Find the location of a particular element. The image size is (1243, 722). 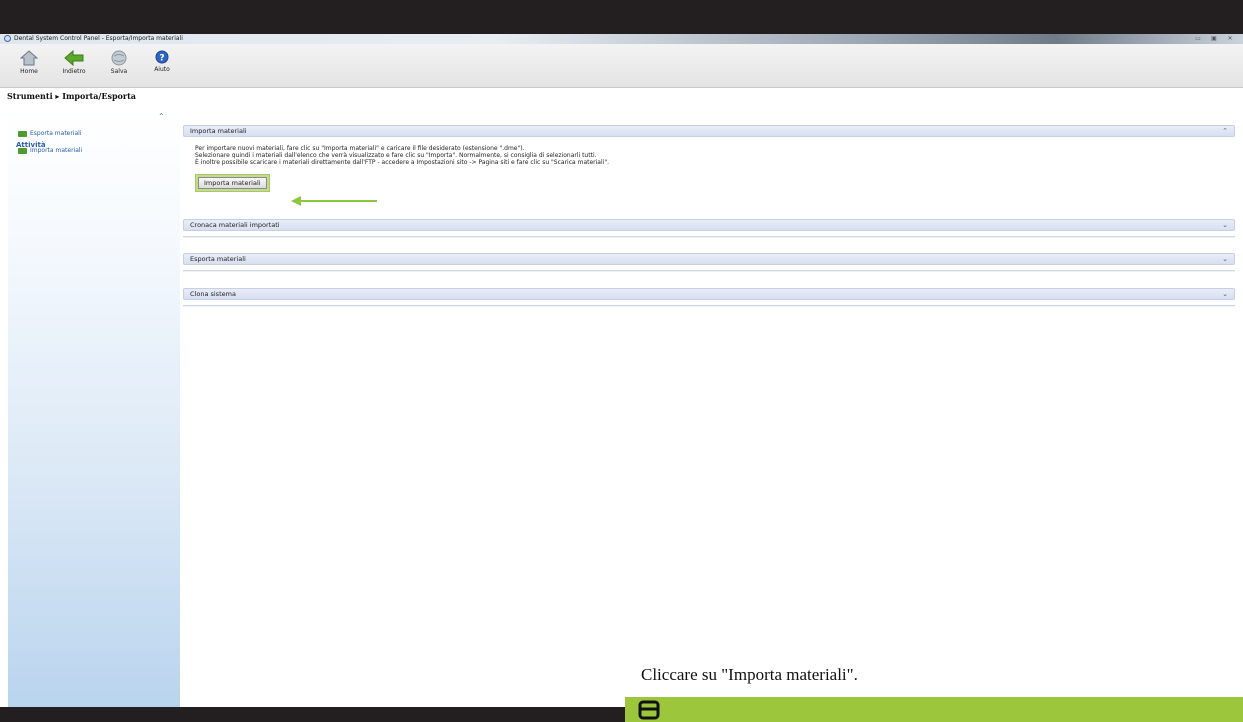

top-black-band is located at coordinates (621, 17).